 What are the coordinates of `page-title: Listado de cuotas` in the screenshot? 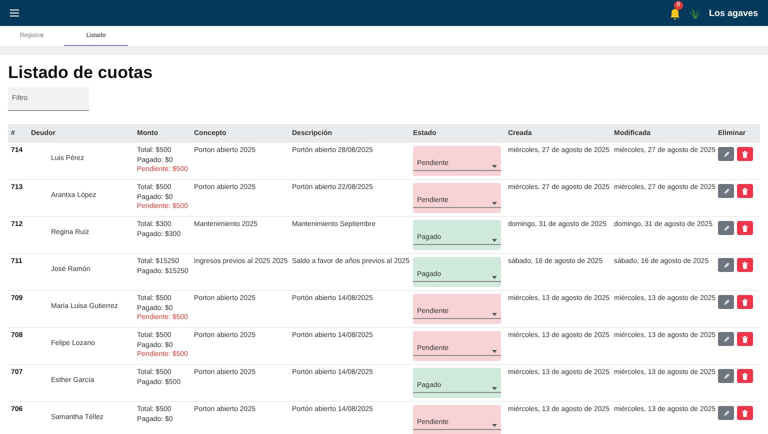 It's located at (81, 73).